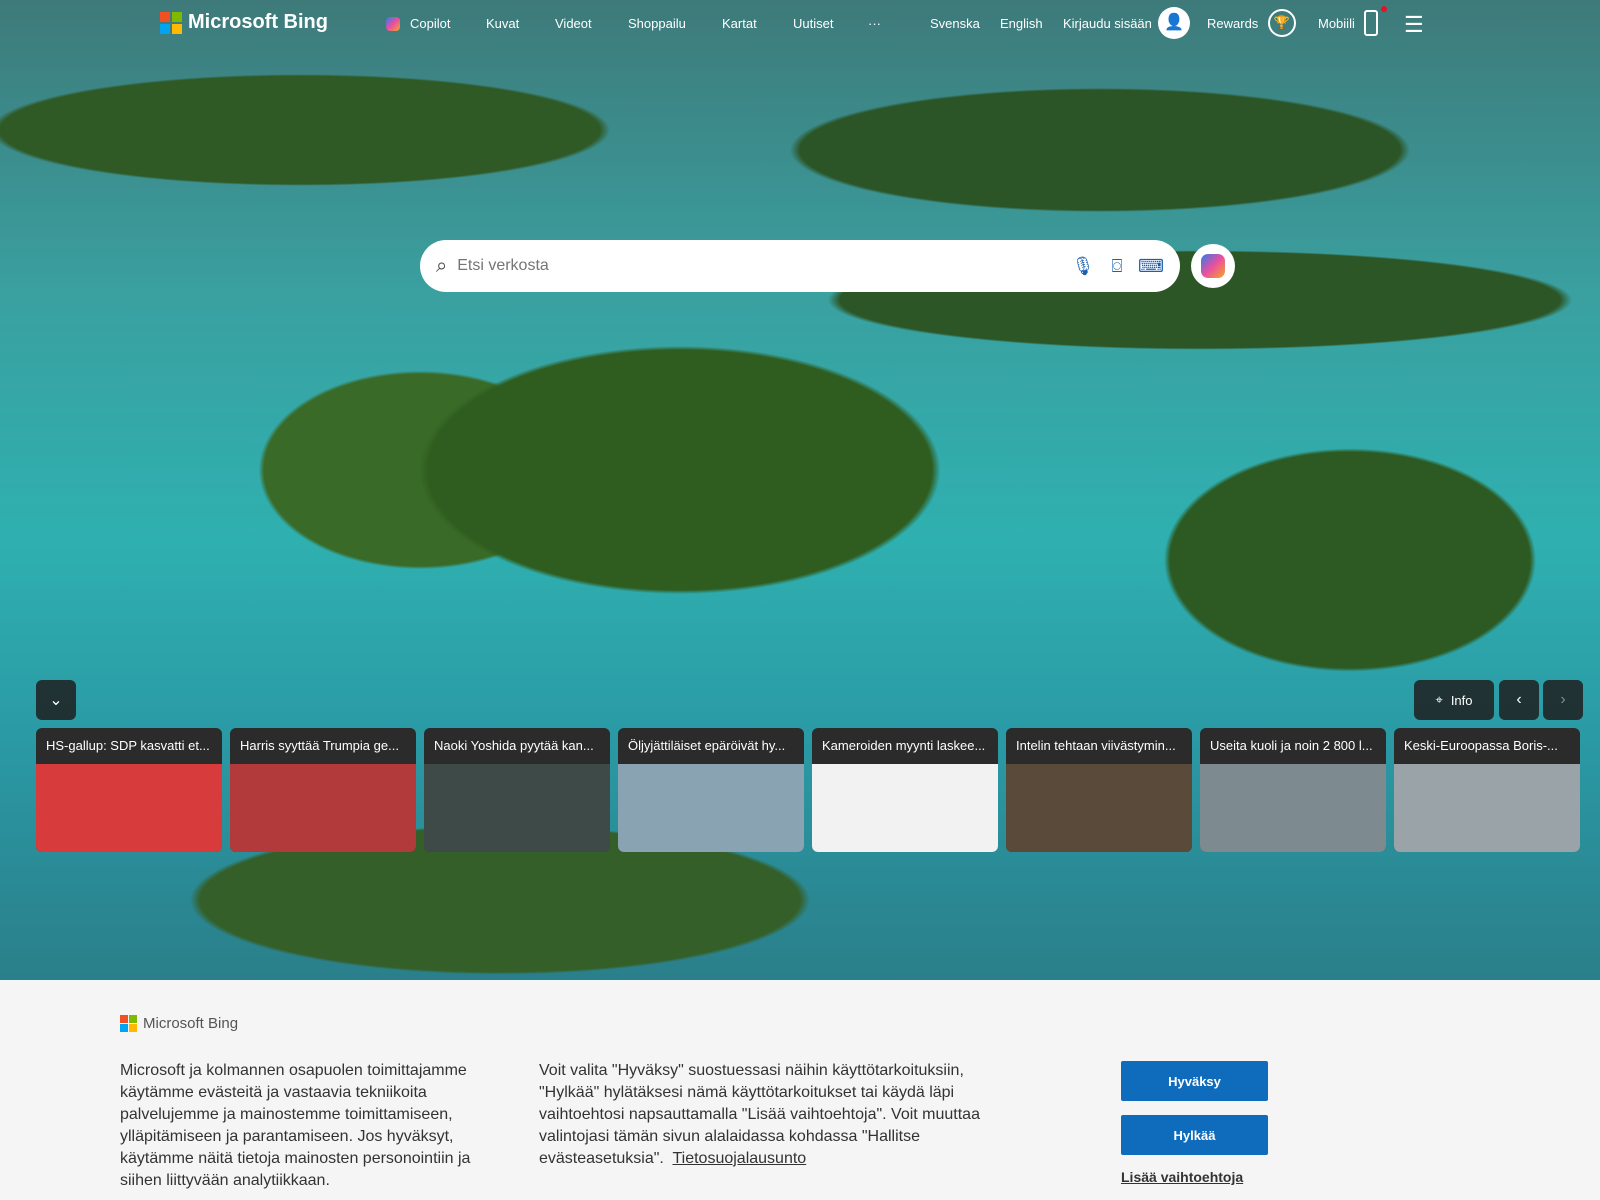 The width and height of the screenshot is (1600, 1200). I want to click on user-avatar-icon: 👤, so click(1174, 23).